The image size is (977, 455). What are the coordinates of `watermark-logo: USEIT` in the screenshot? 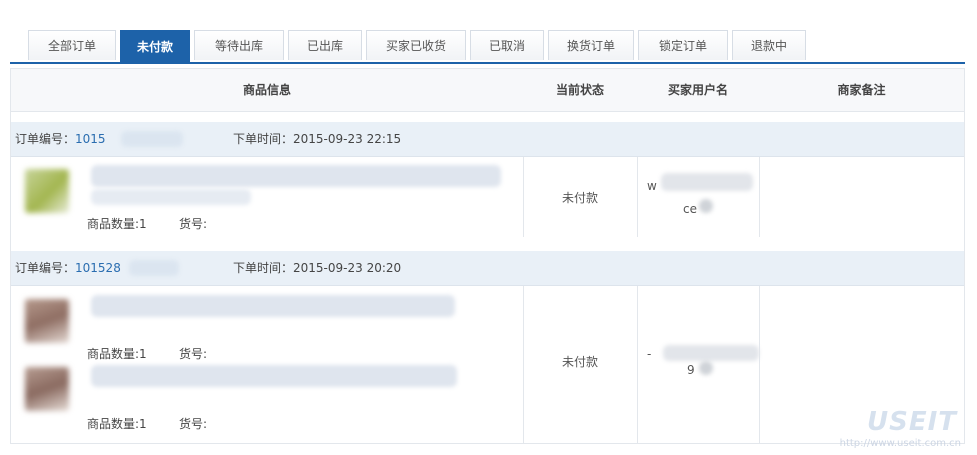 It's located at (911, 422).